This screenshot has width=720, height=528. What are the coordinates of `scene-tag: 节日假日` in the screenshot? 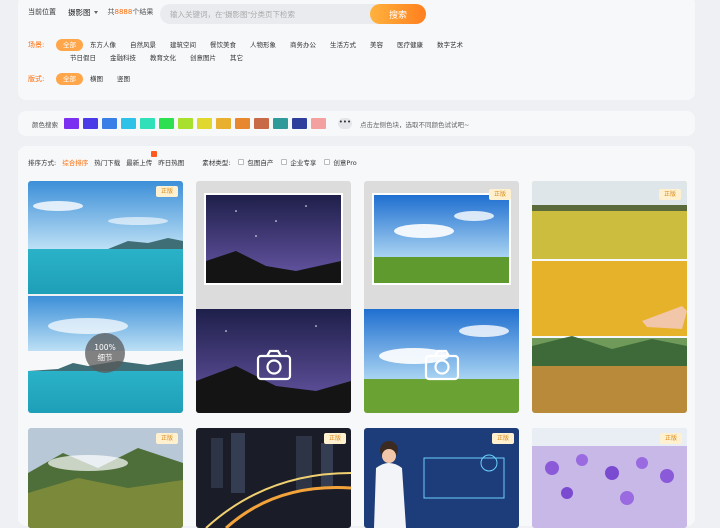 It's located at (83, 58).